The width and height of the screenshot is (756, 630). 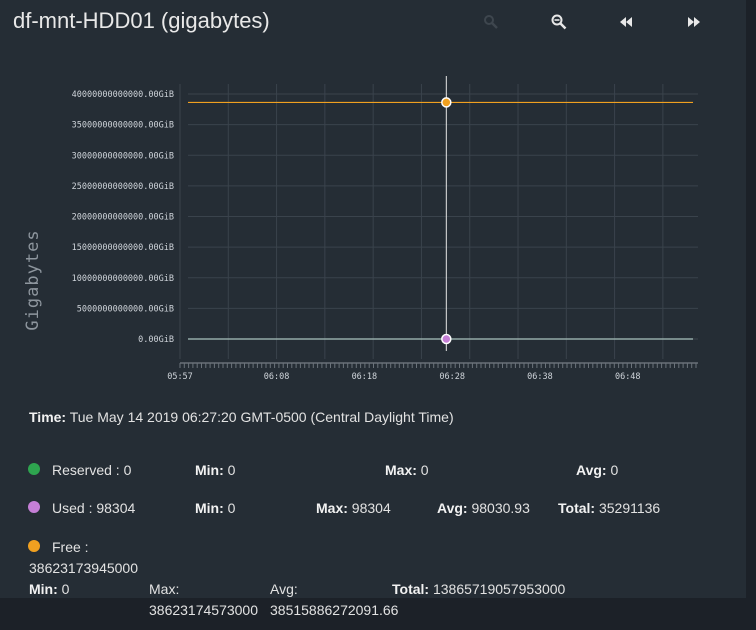 I want to click on free-total: Total: 13865719057953000, so click(x=478, y=589).